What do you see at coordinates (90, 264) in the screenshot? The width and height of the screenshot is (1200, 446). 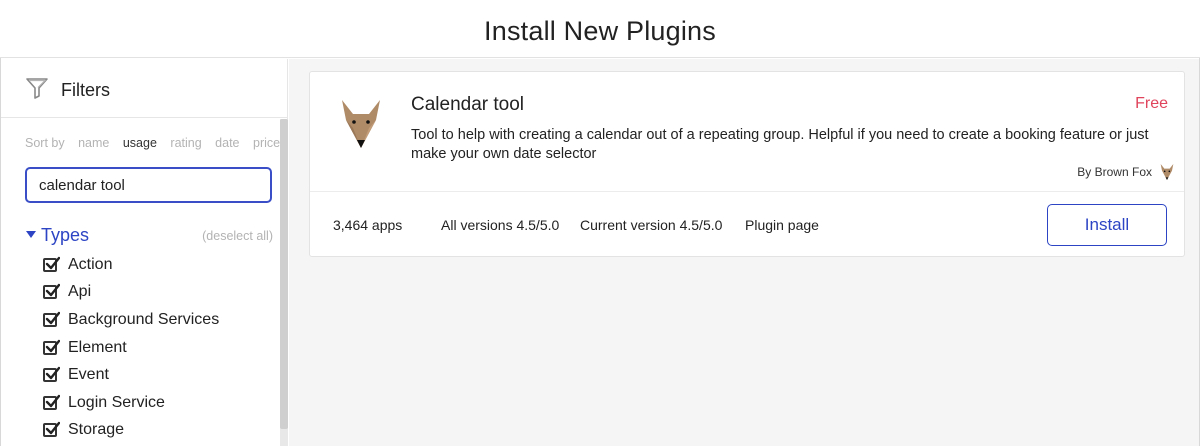 I see `type-filter-label: Action` at bounding box center [90, 264].